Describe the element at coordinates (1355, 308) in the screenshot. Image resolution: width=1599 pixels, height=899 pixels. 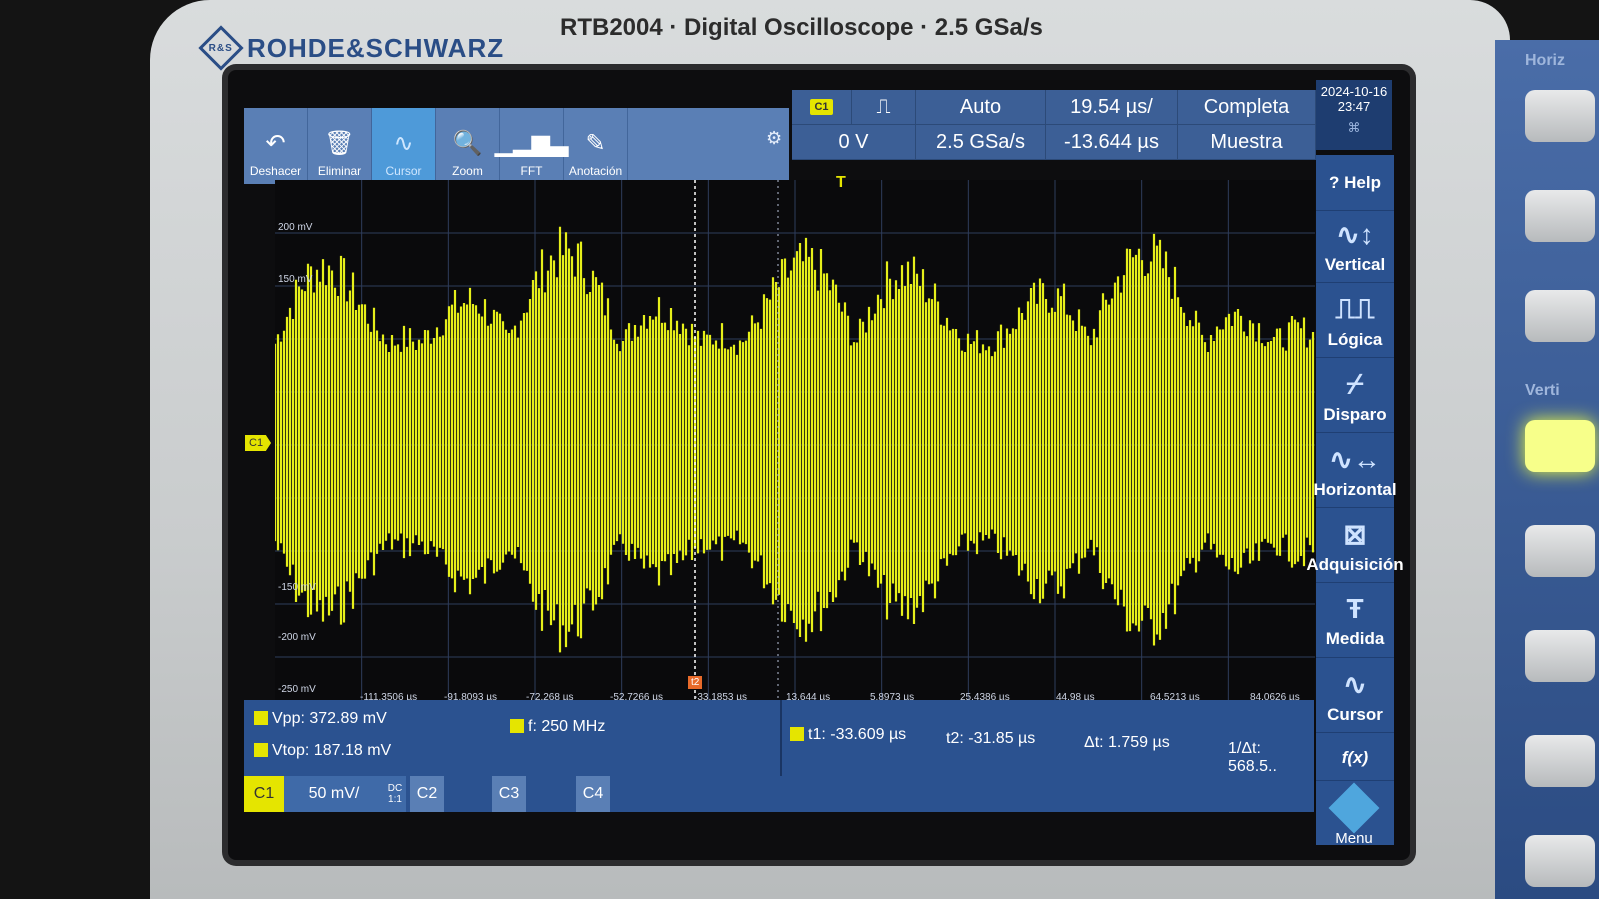
I see `logic-icon: ⎍⎍` at that location.